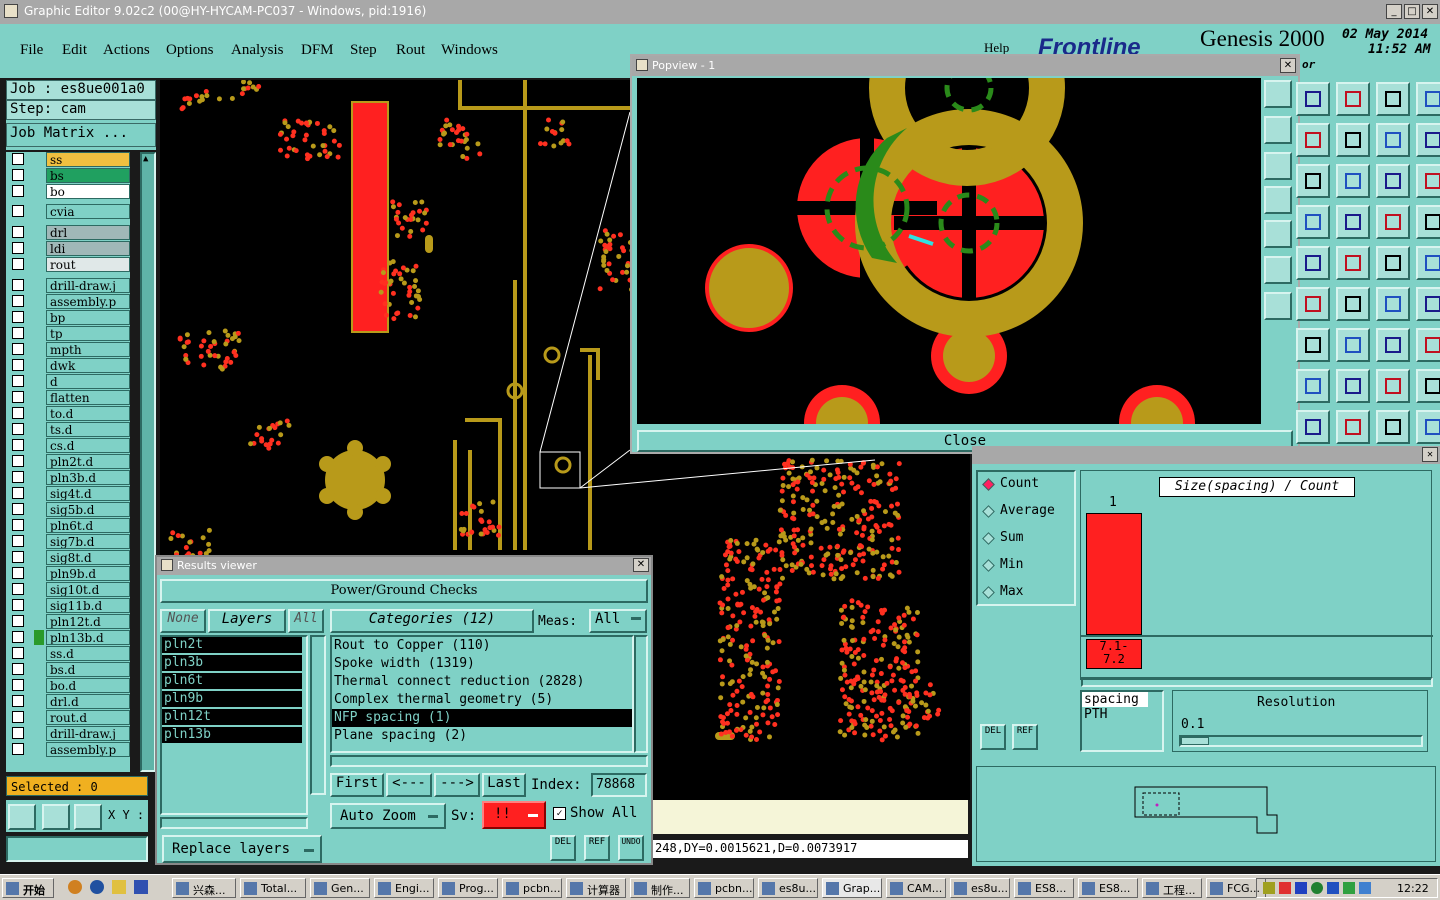 The width and height of the screenshot is (1440, 900). I want to click on layer-name: ss, so click(88, 159).